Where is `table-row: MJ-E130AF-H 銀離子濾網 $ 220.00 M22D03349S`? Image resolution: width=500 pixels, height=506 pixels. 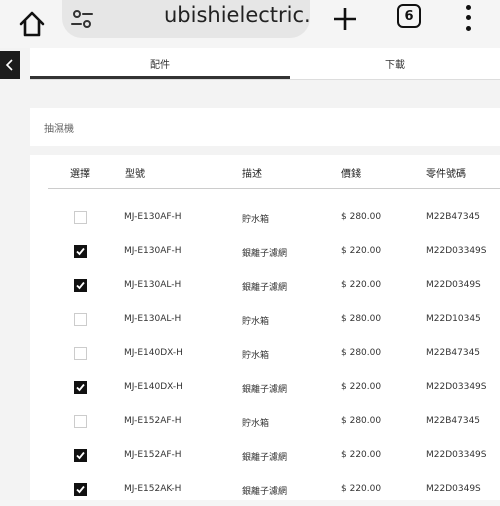
table-row: MJ-E130AF-H 銀離子濾網 $ 220.00 M22D03349S is located at coordinates (265, 251).